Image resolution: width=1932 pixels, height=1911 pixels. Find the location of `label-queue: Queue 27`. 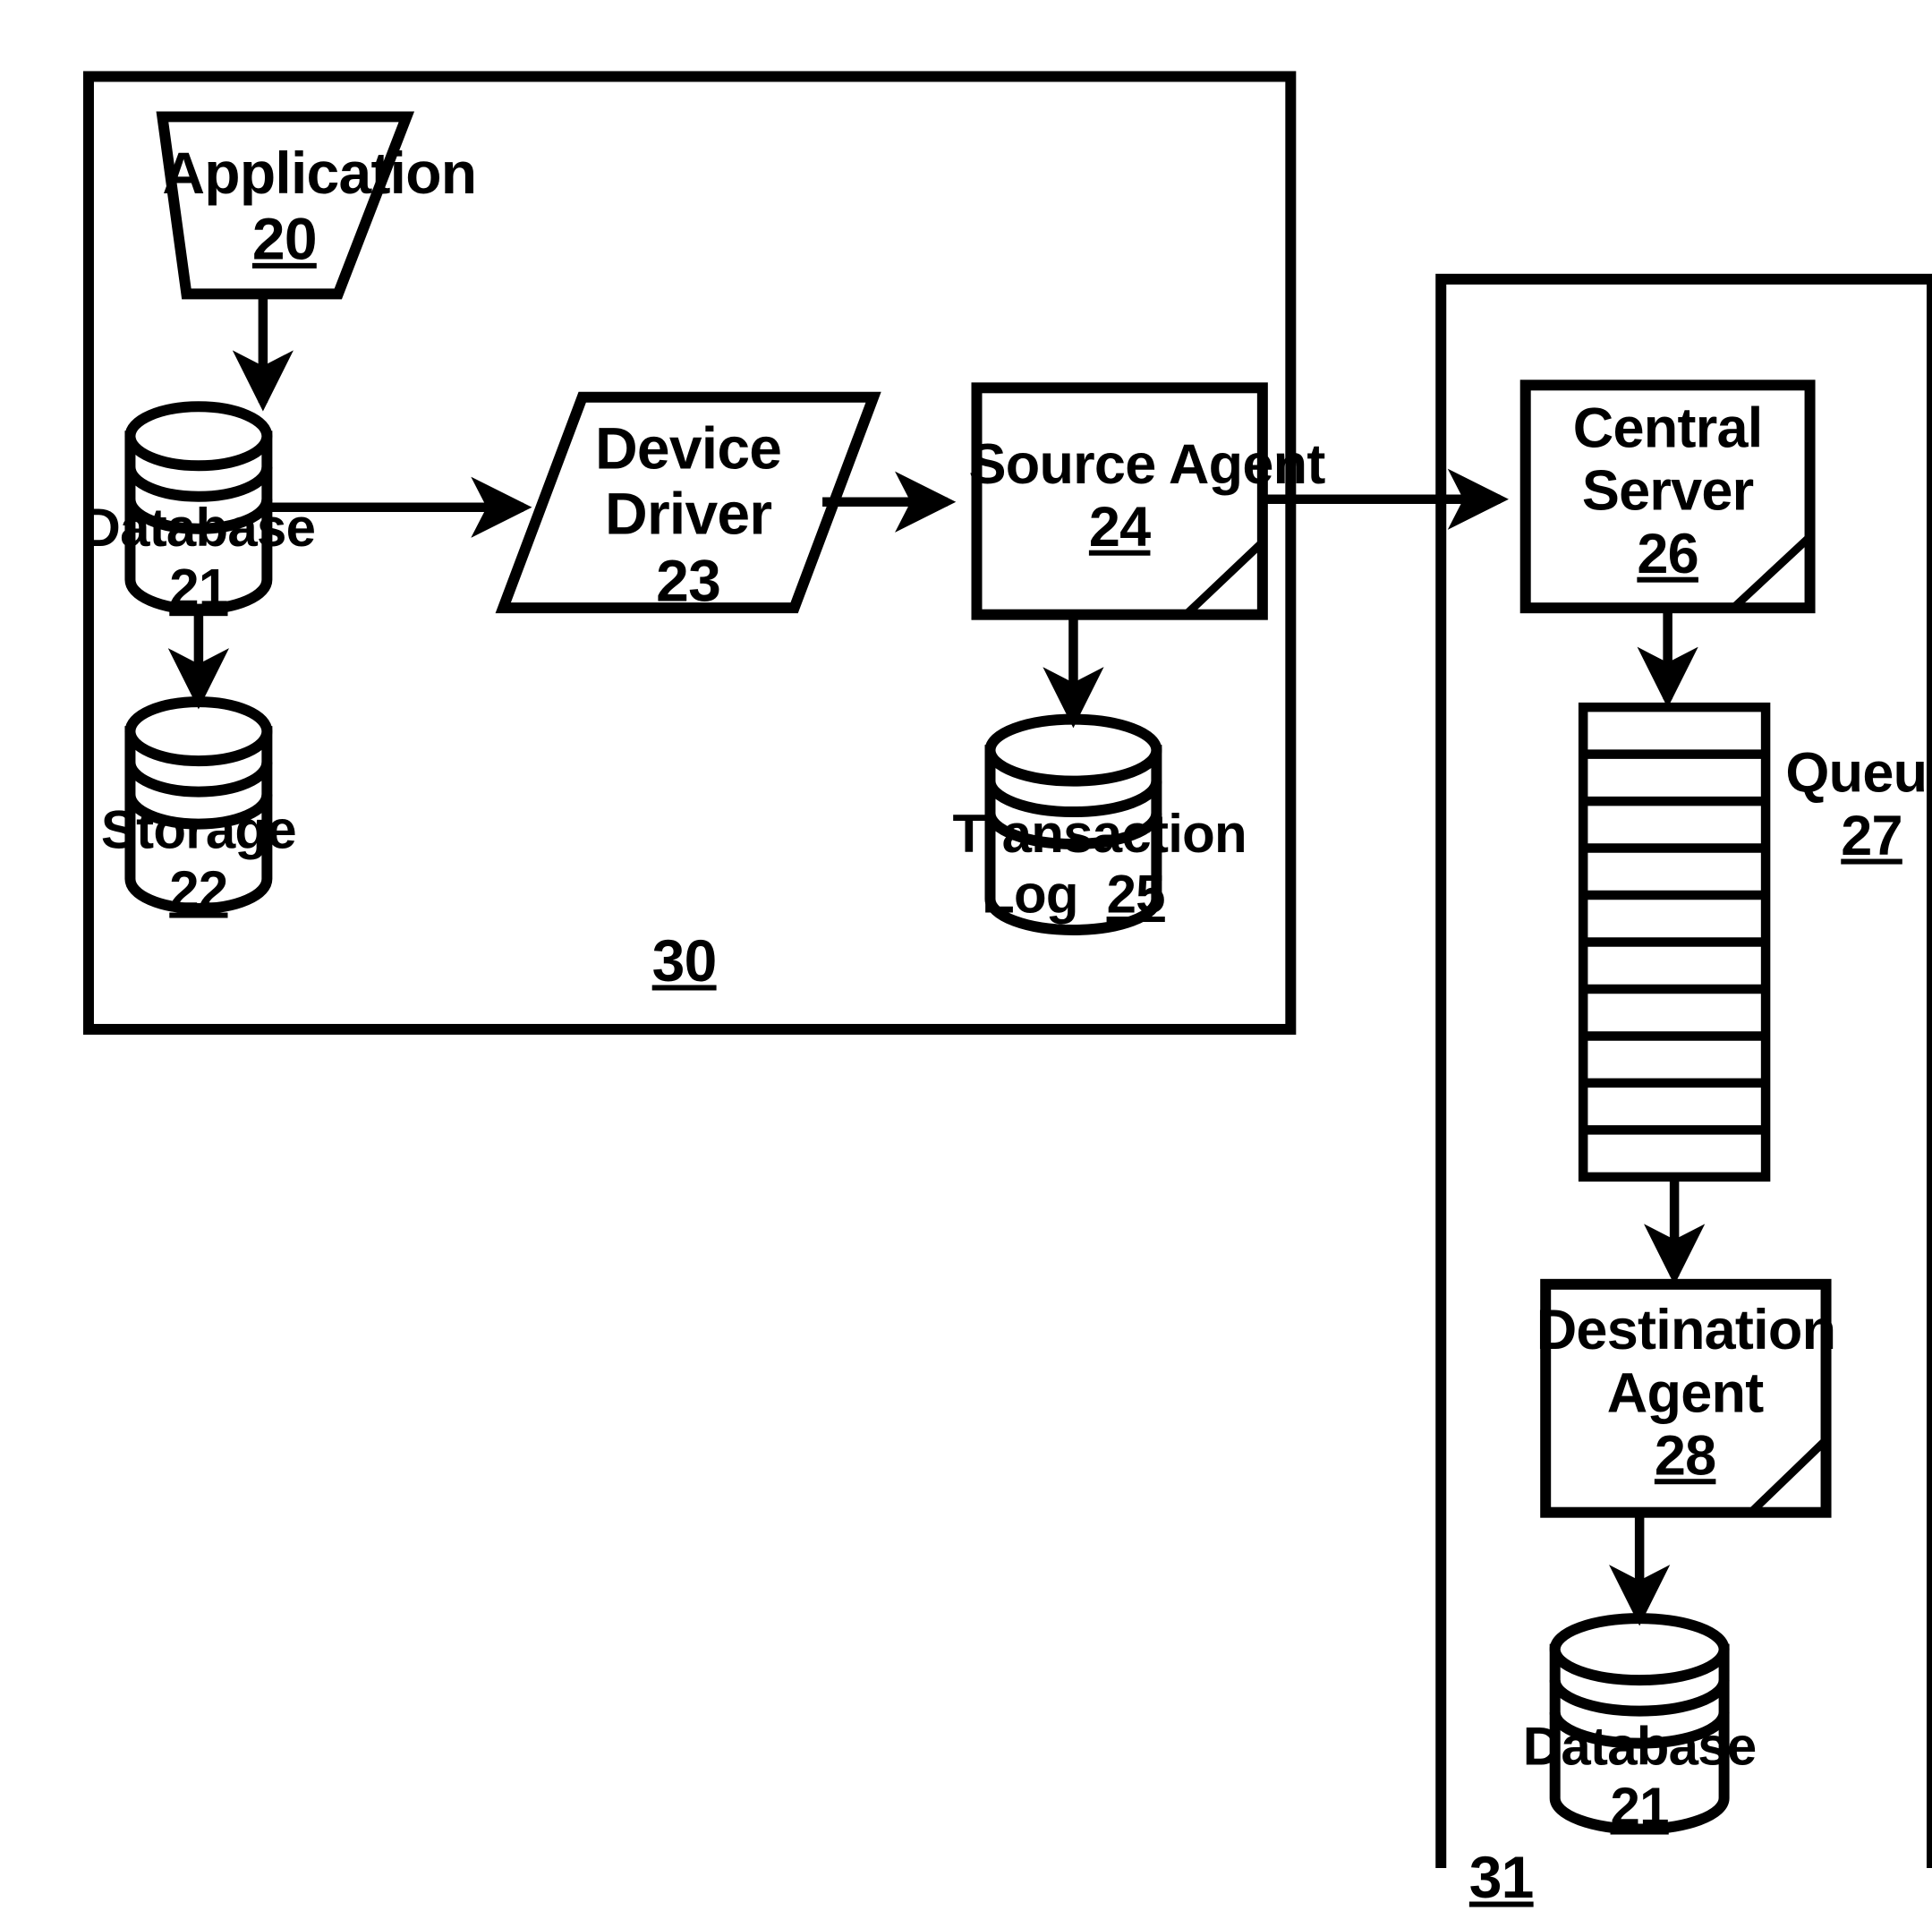

label-queue: Queue 27 is located at coordinates (1858, 803).